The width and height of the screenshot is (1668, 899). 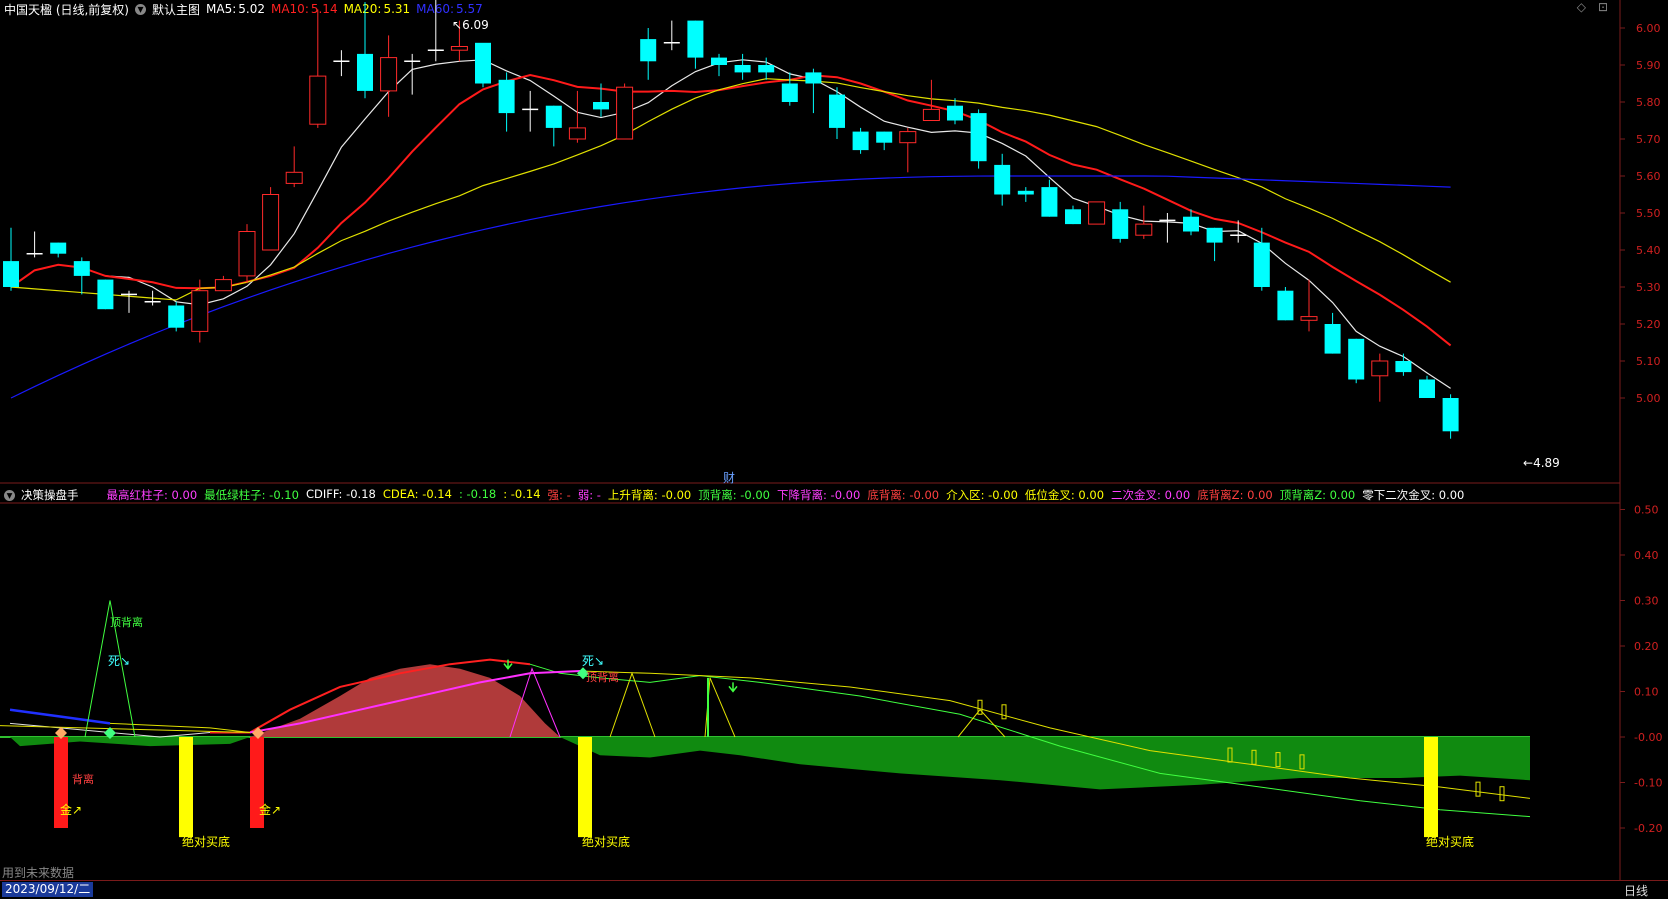 What do you see at coordinates (417, 494) in the screenshot?
I see `indicator-field: CDEA: -0.14` at bounding box center [417, 494].